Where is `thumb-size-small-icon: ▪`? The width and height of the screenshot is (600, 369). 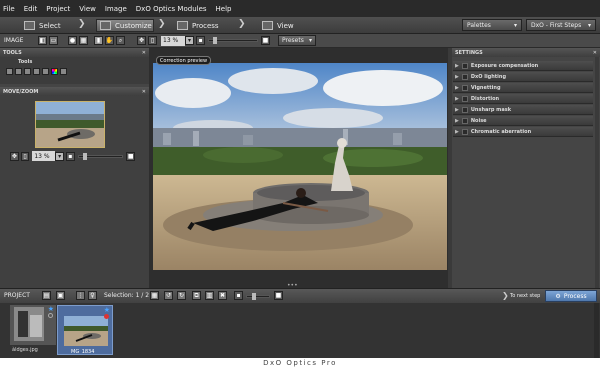
thumb-size-small-icon: ▪ is located at coordinates (238, 295).